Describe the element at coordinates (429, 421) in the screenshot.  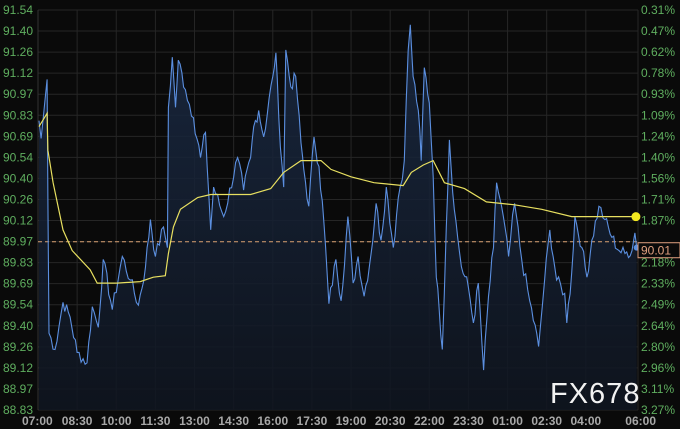
I see `x-tick-label: 22:00` at that location.